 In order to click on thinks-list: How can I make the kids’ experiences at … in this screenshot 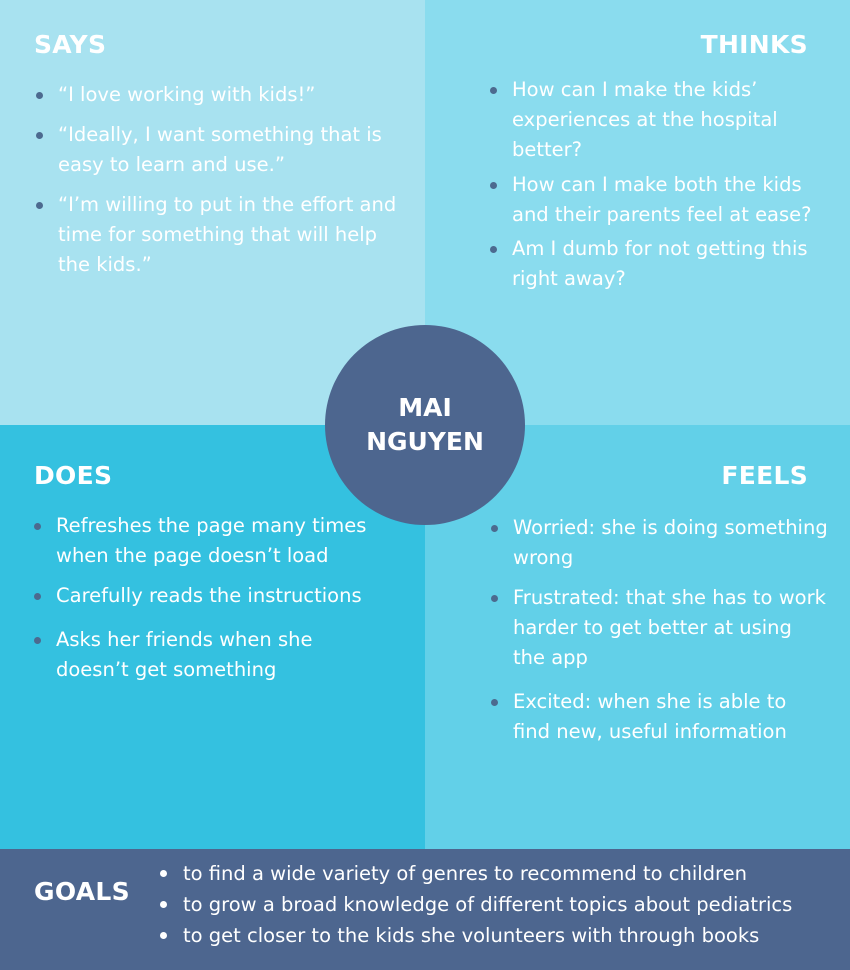, I will do `click(658, 184)`.